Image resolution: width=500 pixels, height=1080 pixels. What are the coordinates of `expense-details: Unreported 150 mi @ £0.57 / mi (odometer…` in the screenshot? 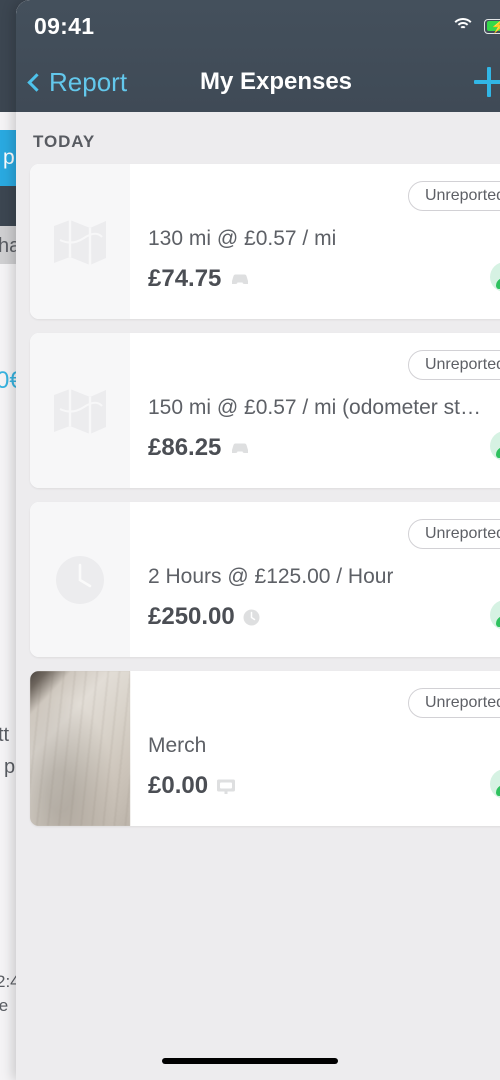 It's located at (315, 410).